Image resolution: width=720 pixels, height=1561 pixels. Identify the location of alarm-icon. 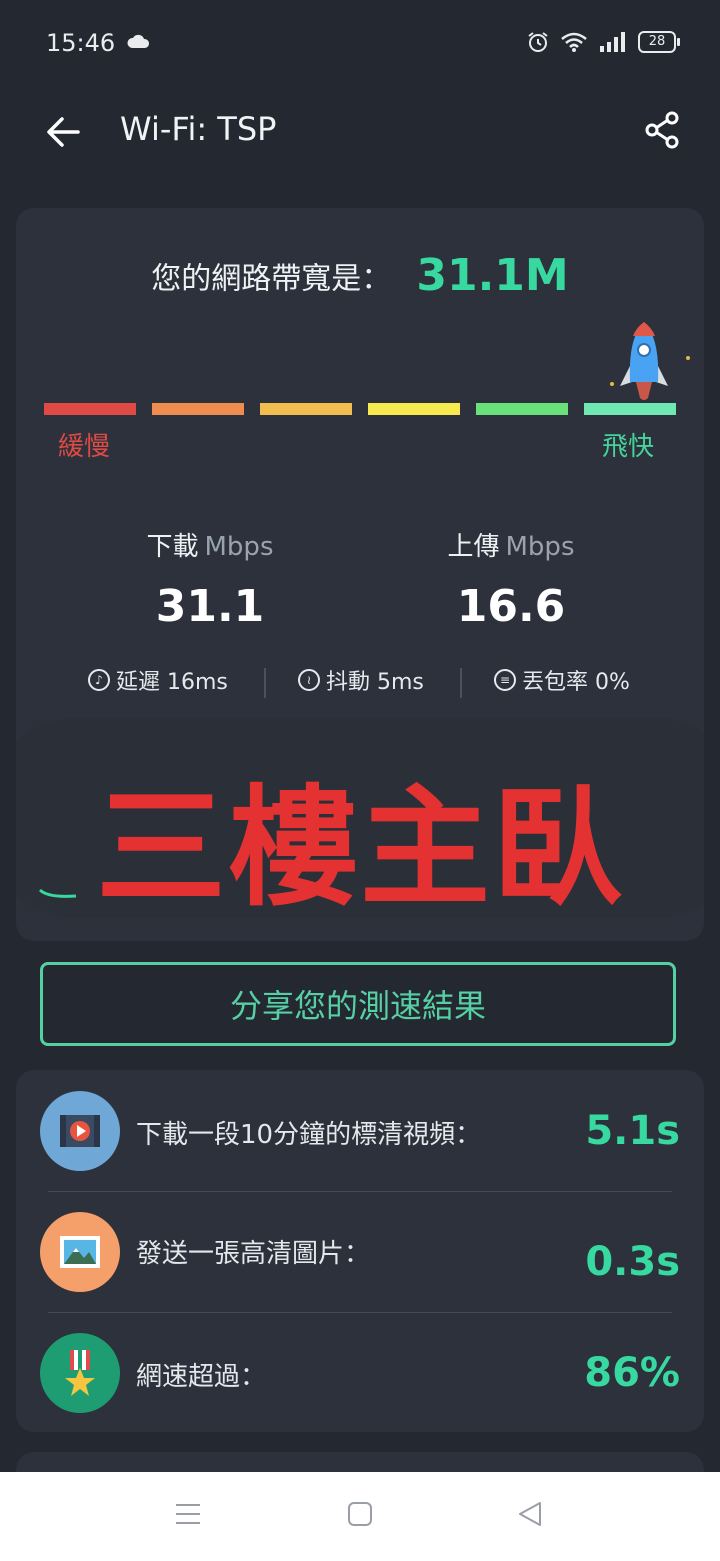
(538, 42).